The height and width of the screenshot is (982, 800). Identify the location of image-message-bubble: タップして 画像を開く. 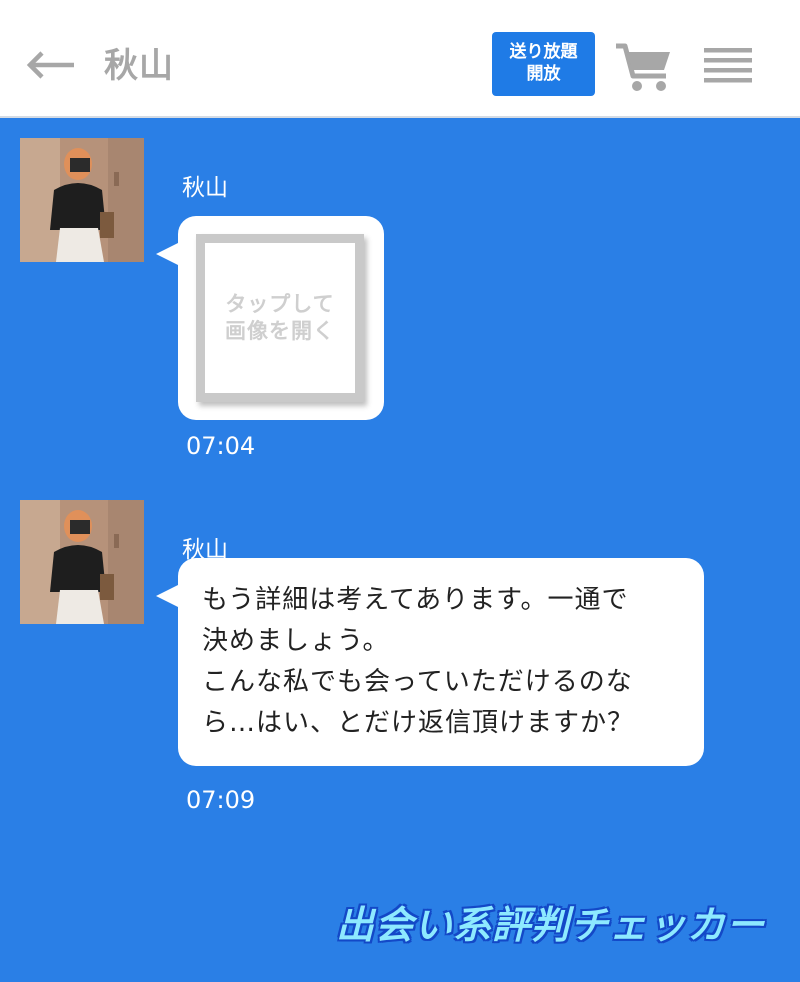
(270, 318).